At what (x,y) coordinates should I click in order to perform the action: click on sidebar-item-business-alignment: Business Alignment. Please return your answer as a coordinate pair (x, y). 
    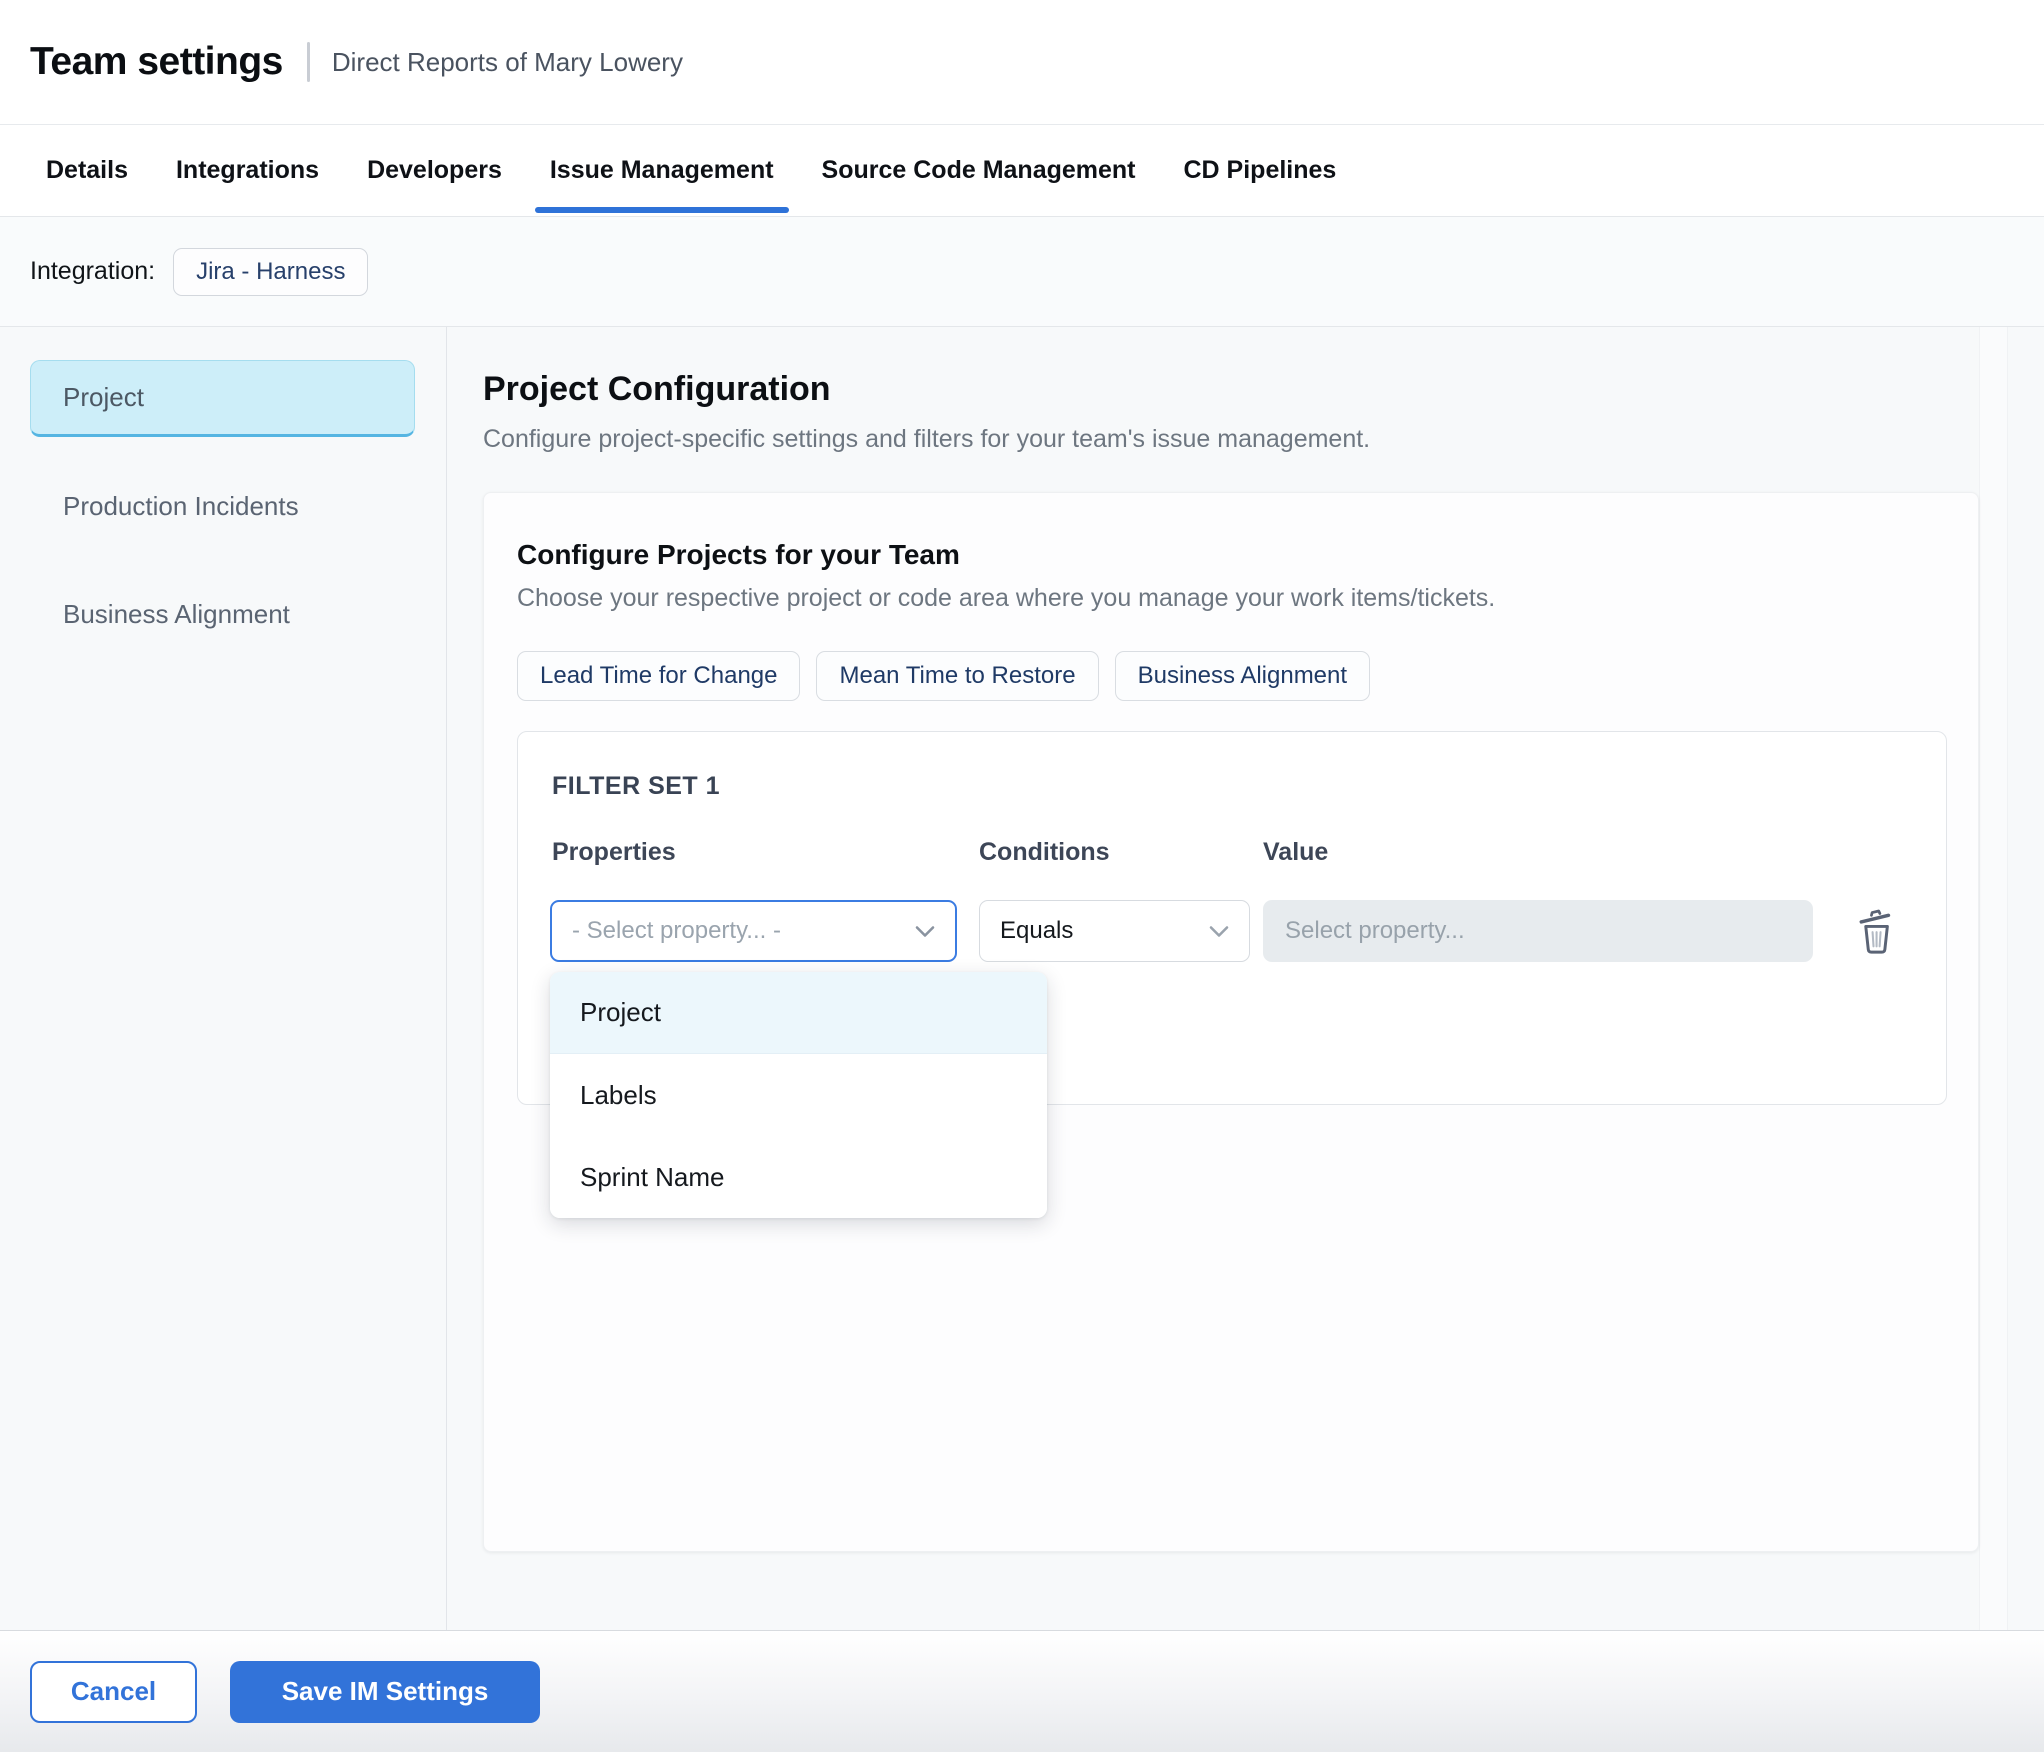
    Looking at the image, I should click on (222, 614).